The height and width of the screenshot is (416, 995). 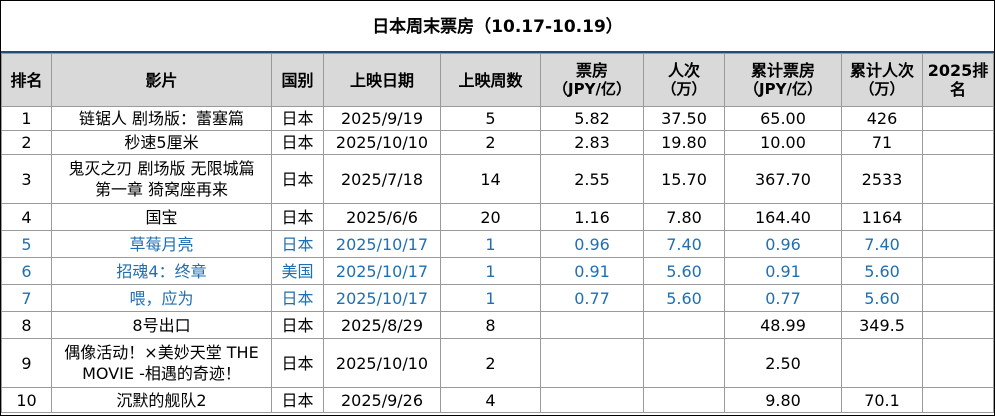 What do you see at coordinates (783, 298) in the screenshot?
I see `cumulative-gross-cell: 0.77` at bounding box center [783, 298].